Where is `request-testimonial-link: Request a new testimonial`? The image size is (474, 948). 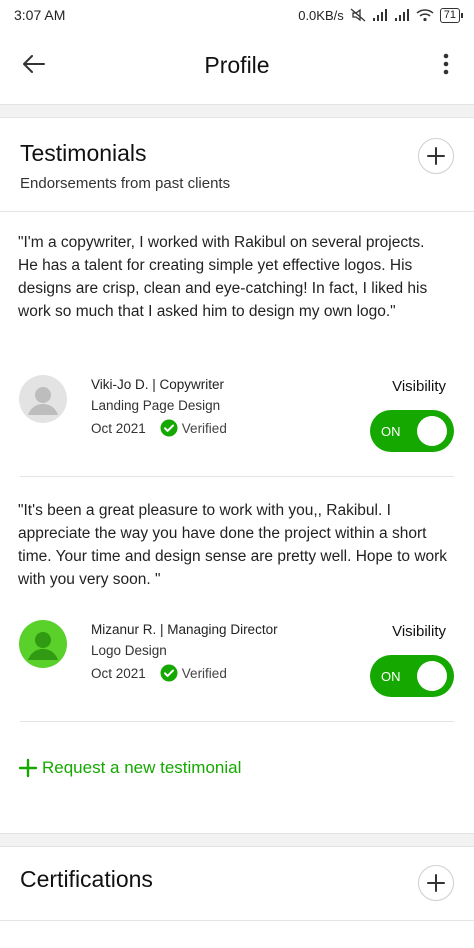
request-testimonial-link: Request a new testimonial is located at coordinates (129, 768).